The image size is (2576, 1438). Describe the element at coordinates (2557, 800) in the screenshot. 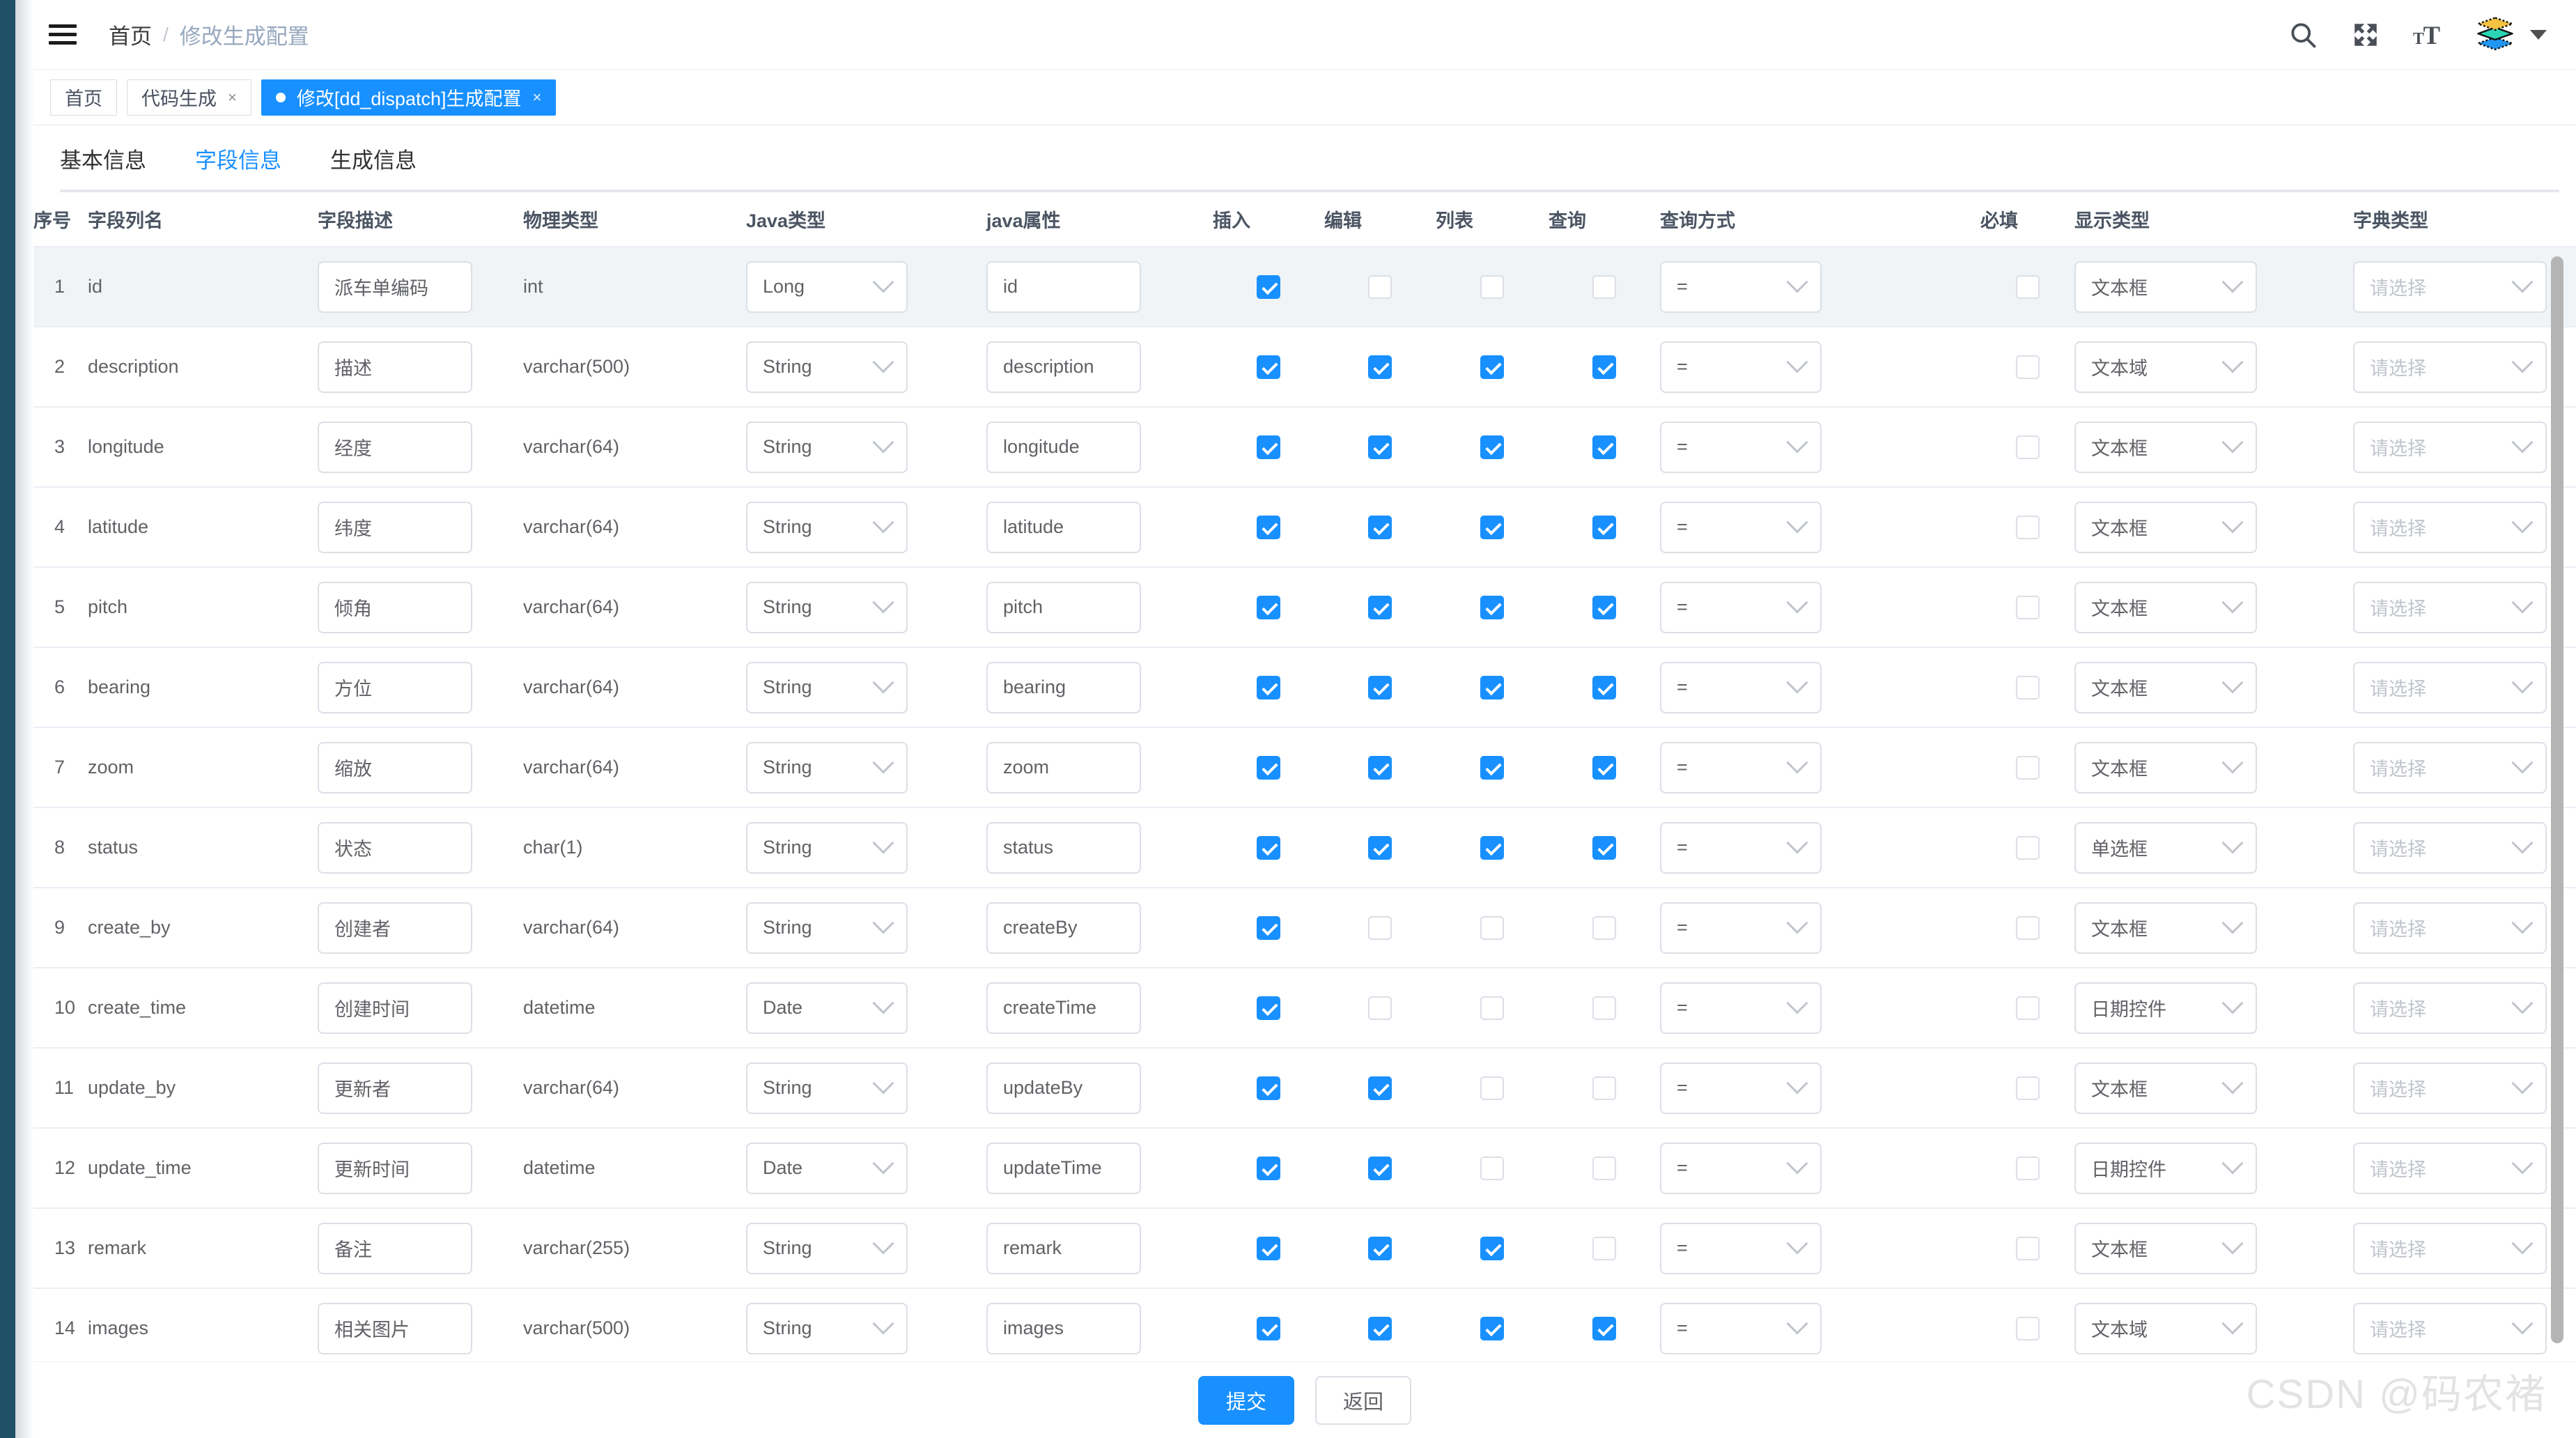

I see `scrollbar-thumb` at that location.